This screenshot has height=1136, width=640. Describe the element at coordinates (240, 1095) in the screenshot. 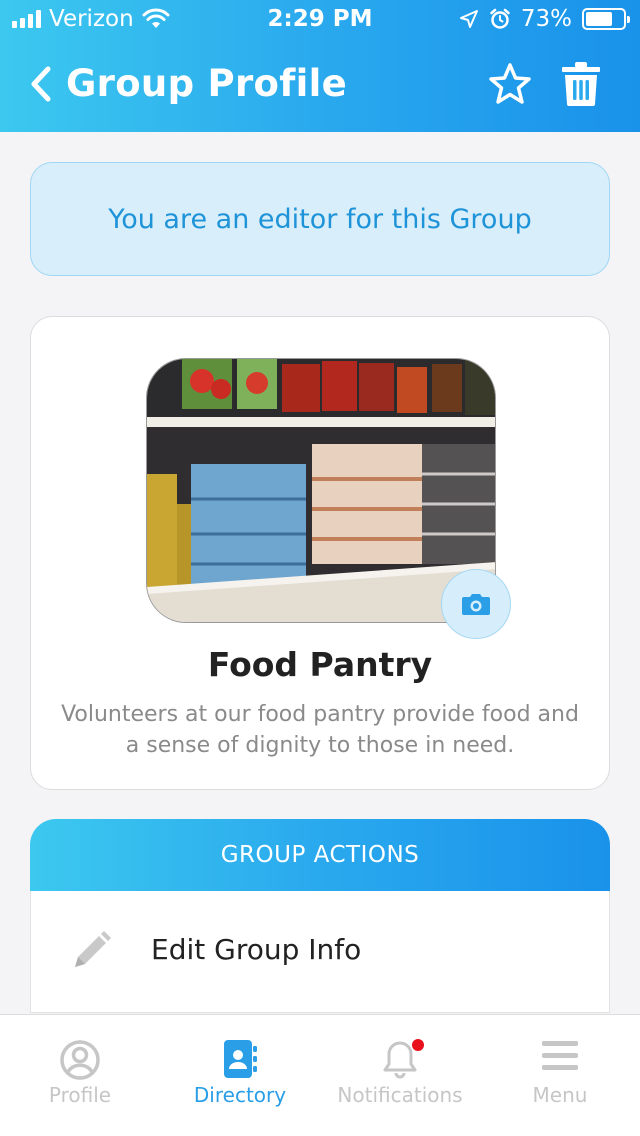

I see `tab-directory-label: Directory` at that location.